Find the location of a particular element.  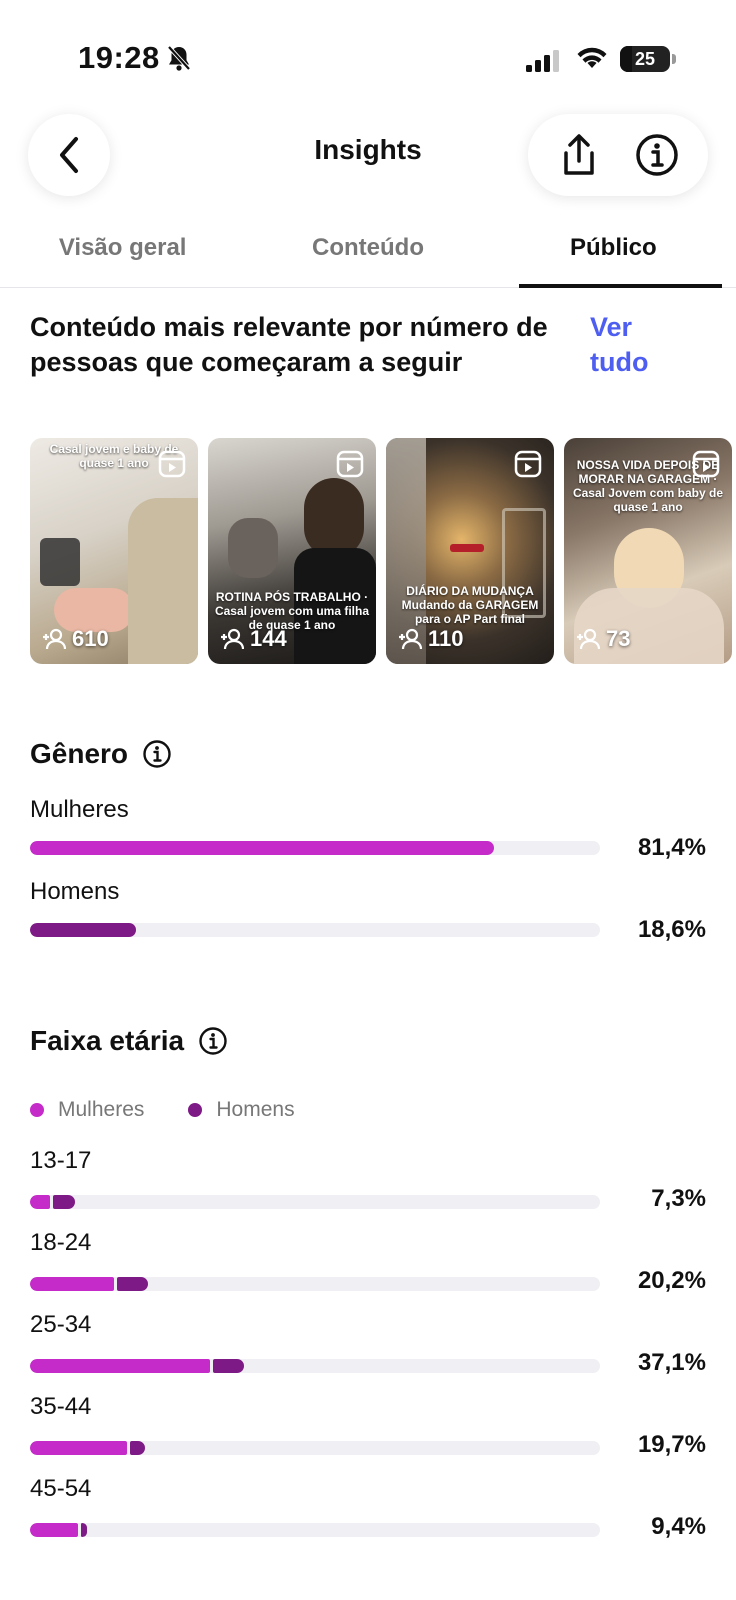

gender-label-women: Mulheres is located at coordinates (79, 809).